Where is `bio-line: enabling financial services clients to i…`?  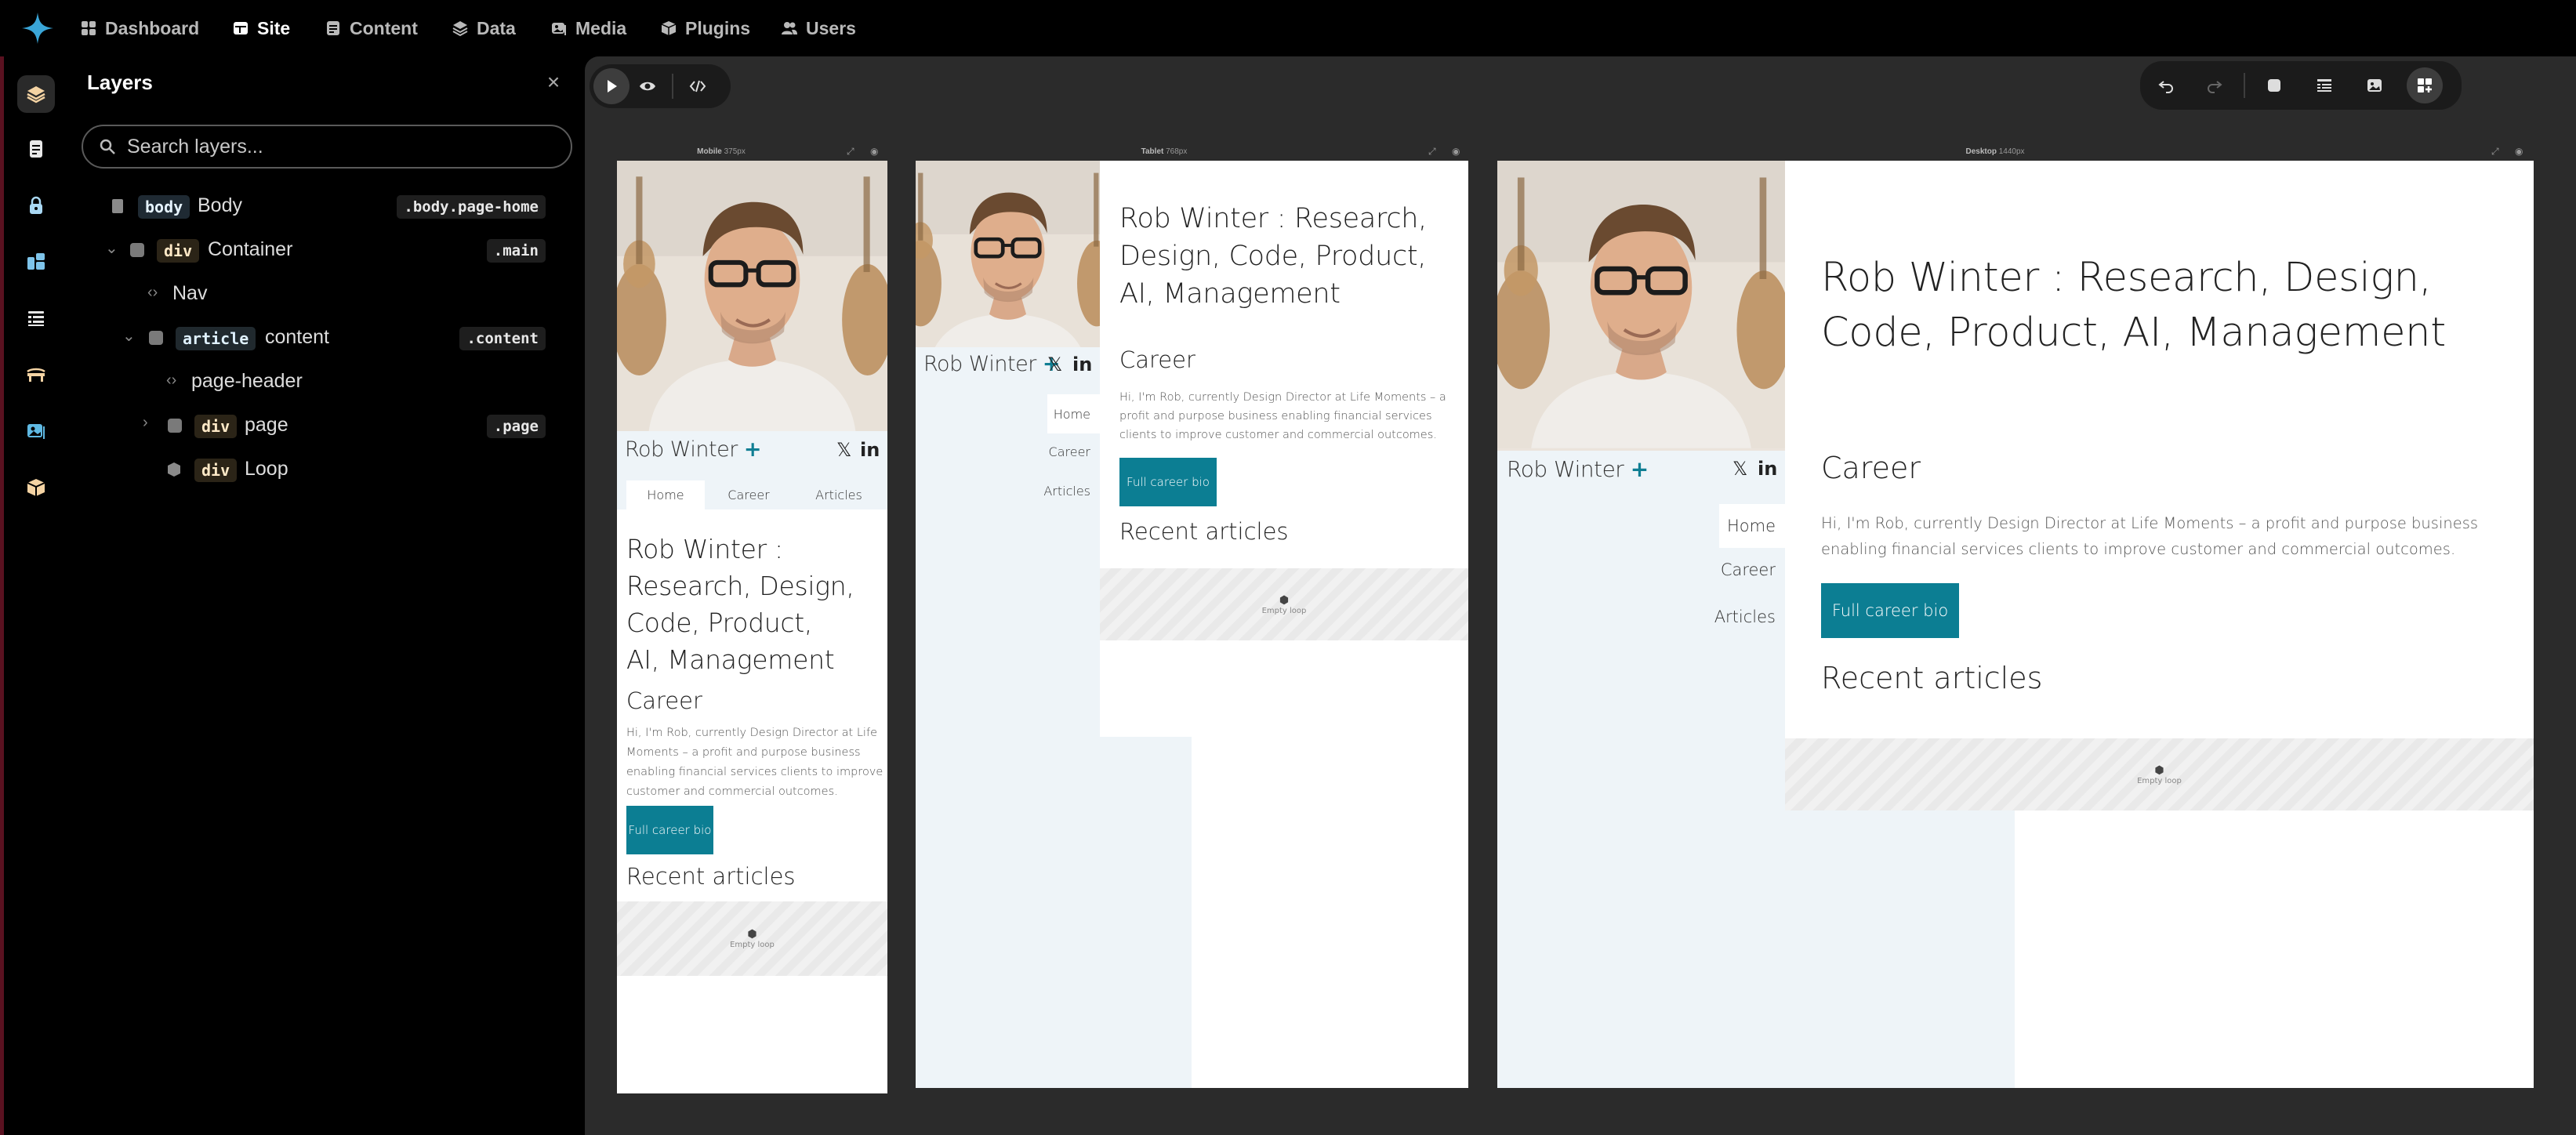
bio-line: enabling financial services clients to i… is located at coordinates (2139, 549).